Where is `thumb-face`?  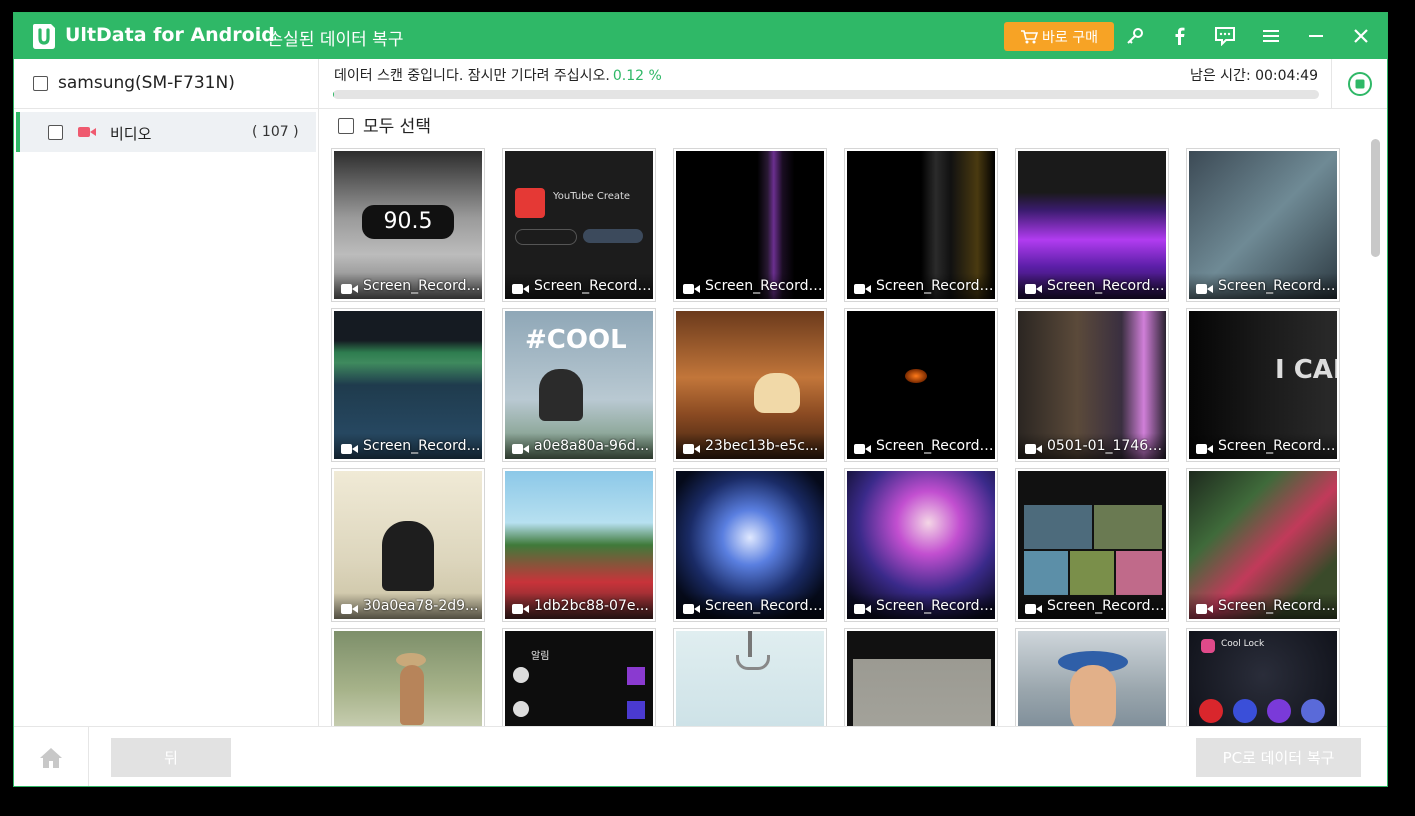 thumb-face is located at coordinates (1093, 695).